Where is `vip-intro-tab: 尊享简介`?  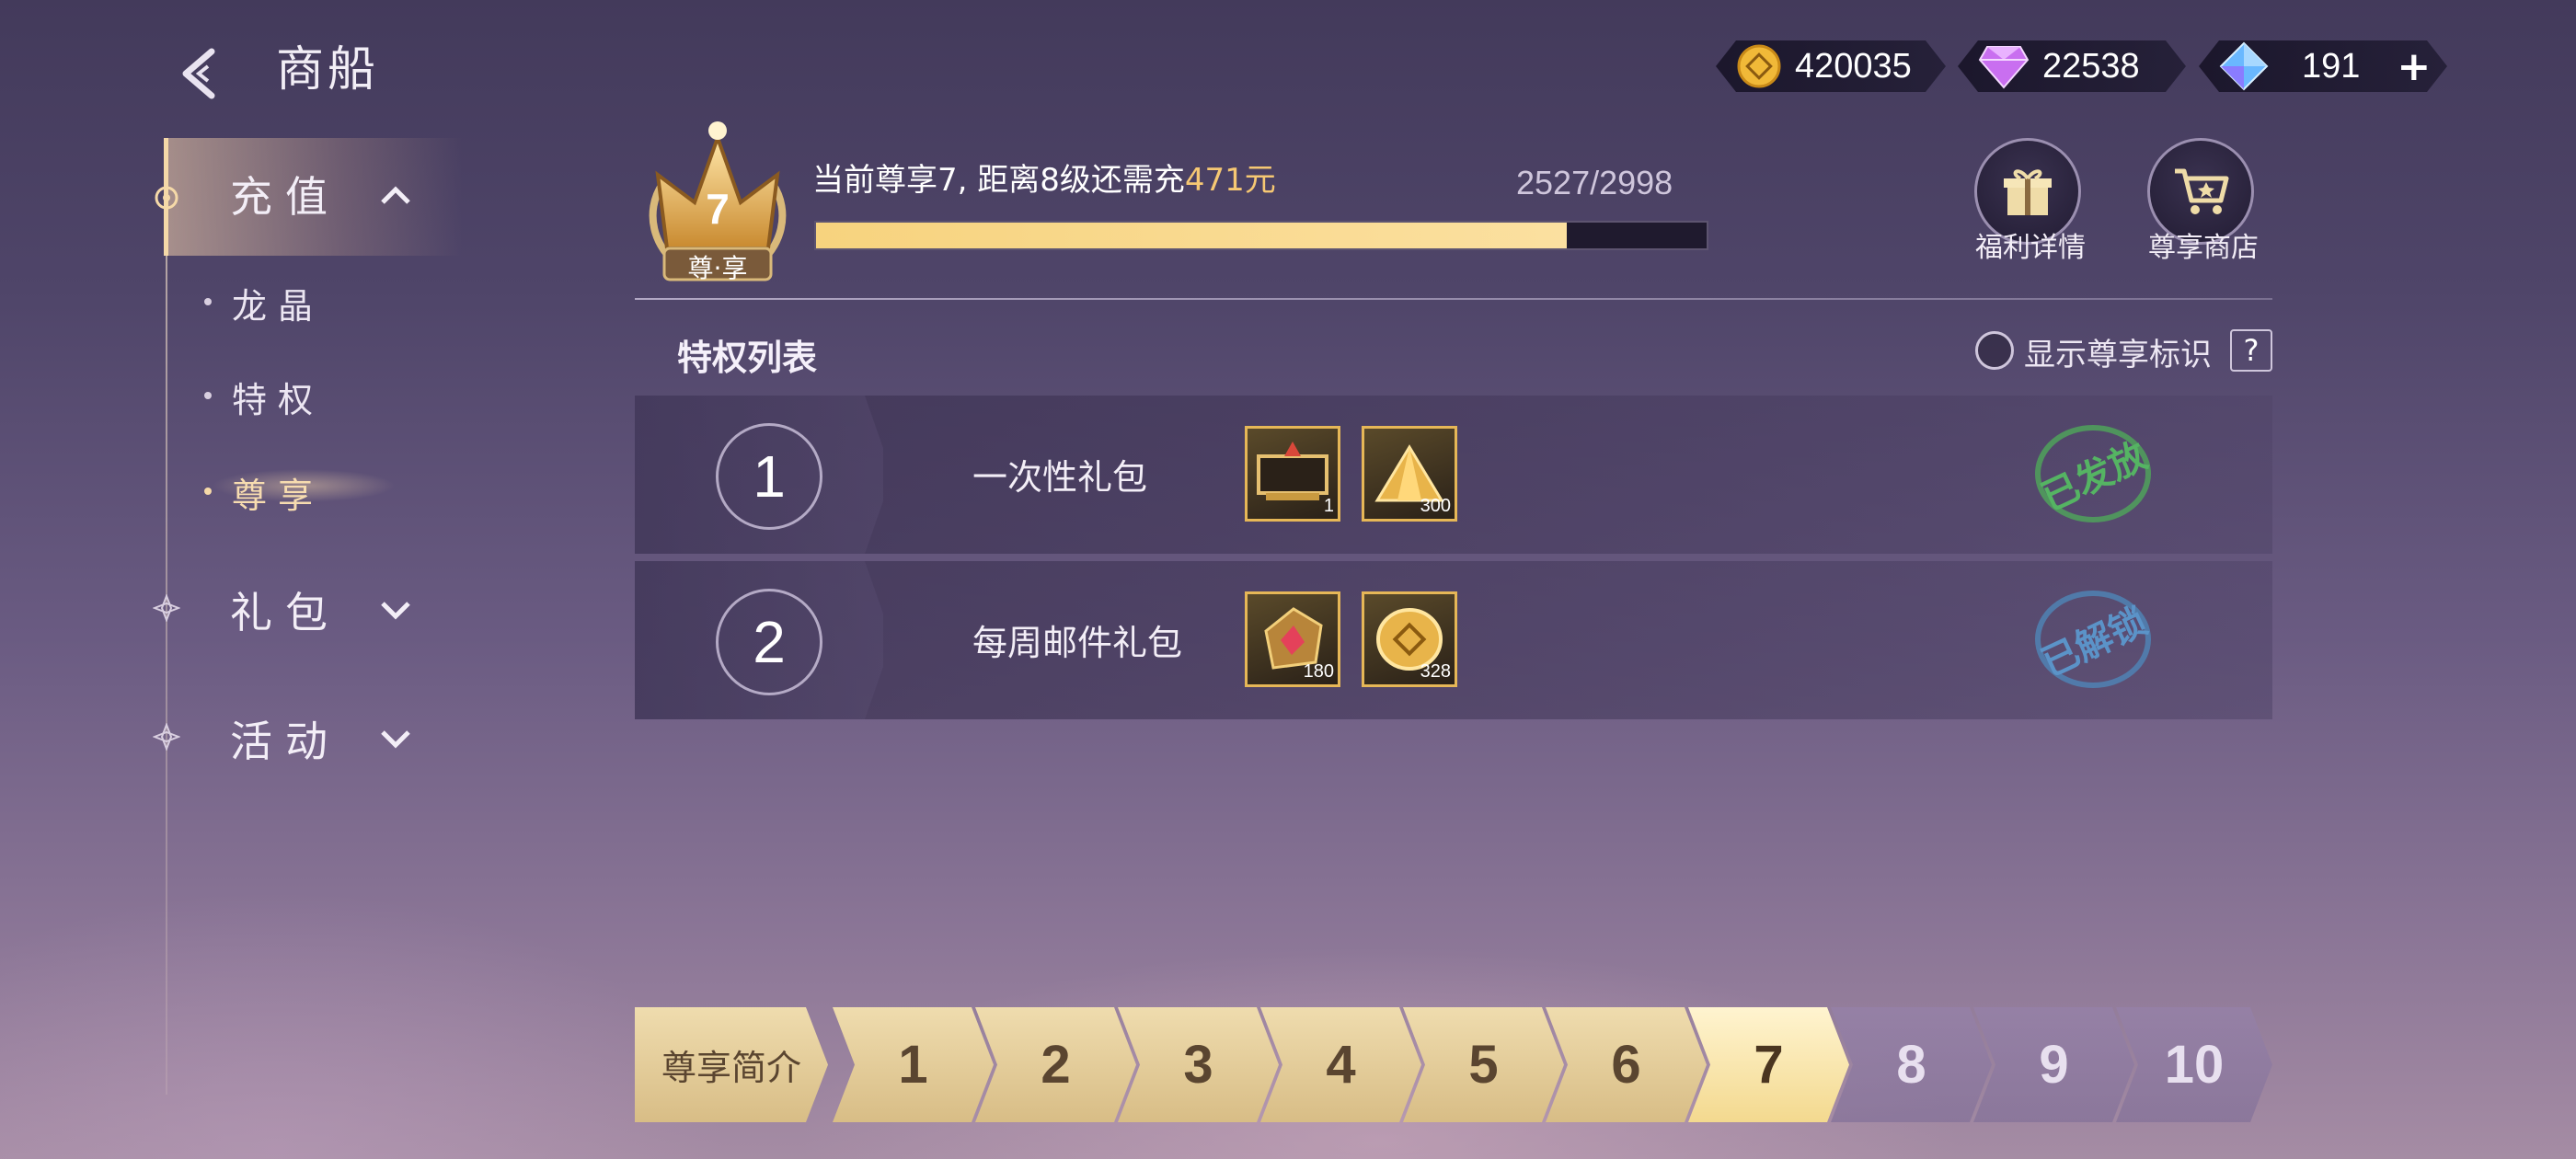 vip-intro-tab: 尊享简介 is located at coordinates (731, 1064).